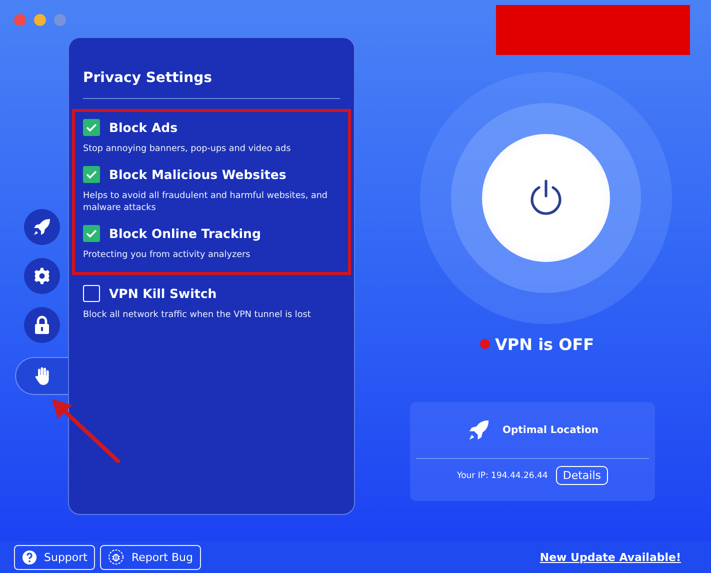 This screenshot has height=573, width=711. Describe the element at coordinates (197, 315) in the screenshot. I see `option-description: Block all network traffic when the VPN tunnel is lost` at that location.